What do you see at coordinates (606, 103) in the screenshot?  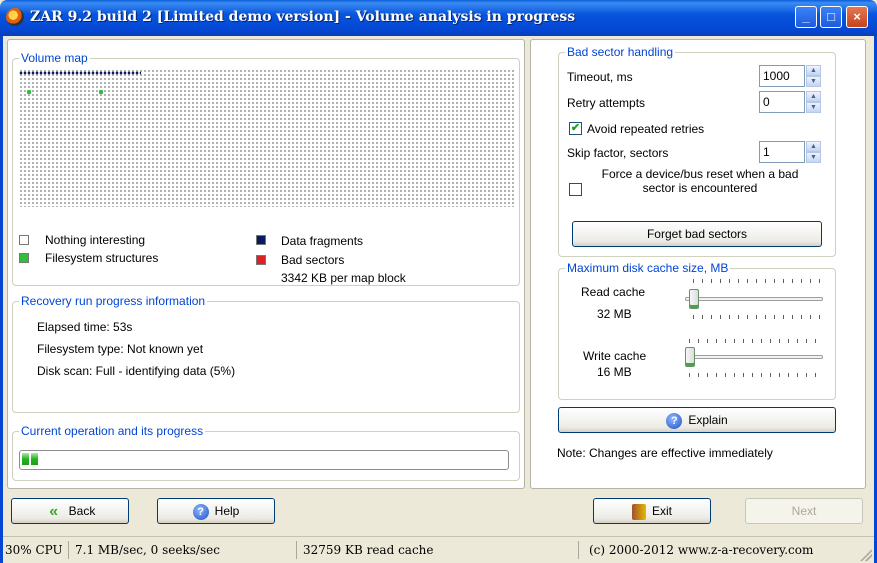 I see `retry-label: Retry attempts` at bounding box center [606, 103].